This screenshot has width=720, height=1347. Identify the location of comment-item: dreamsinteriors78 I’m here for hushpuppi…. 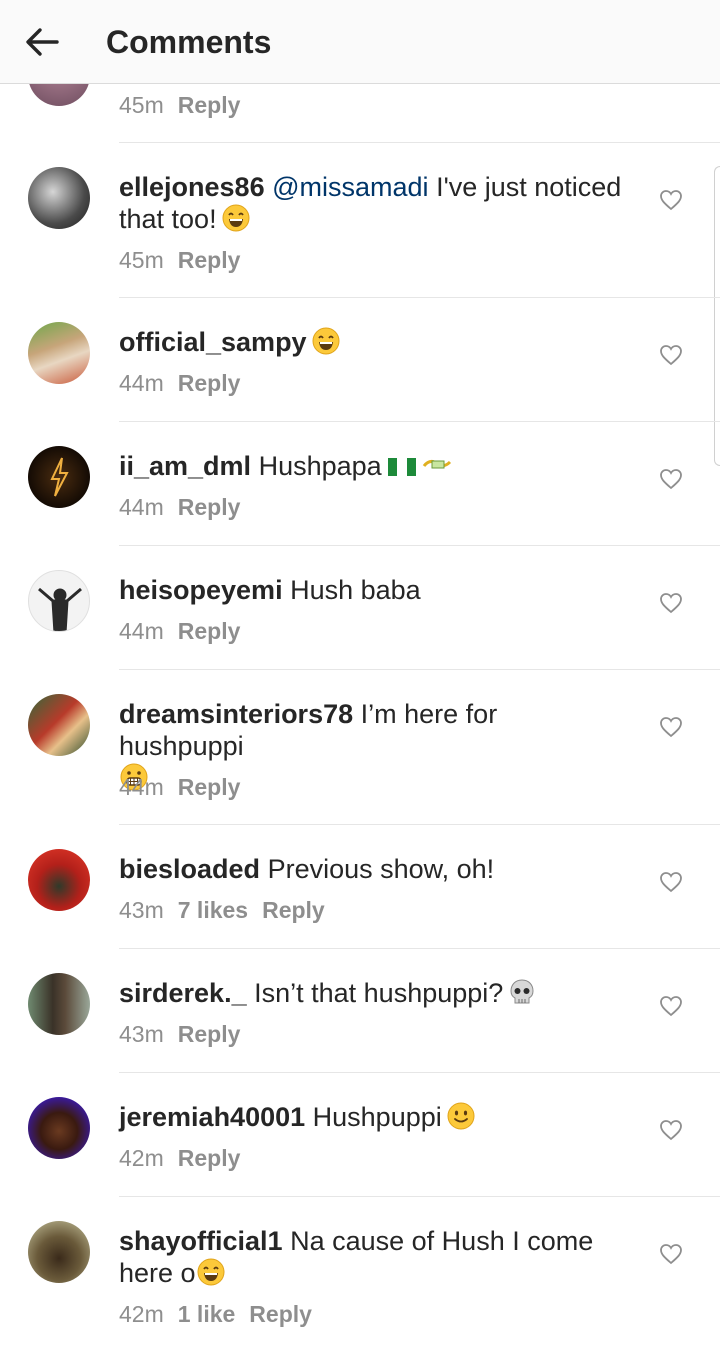
(360, 747).